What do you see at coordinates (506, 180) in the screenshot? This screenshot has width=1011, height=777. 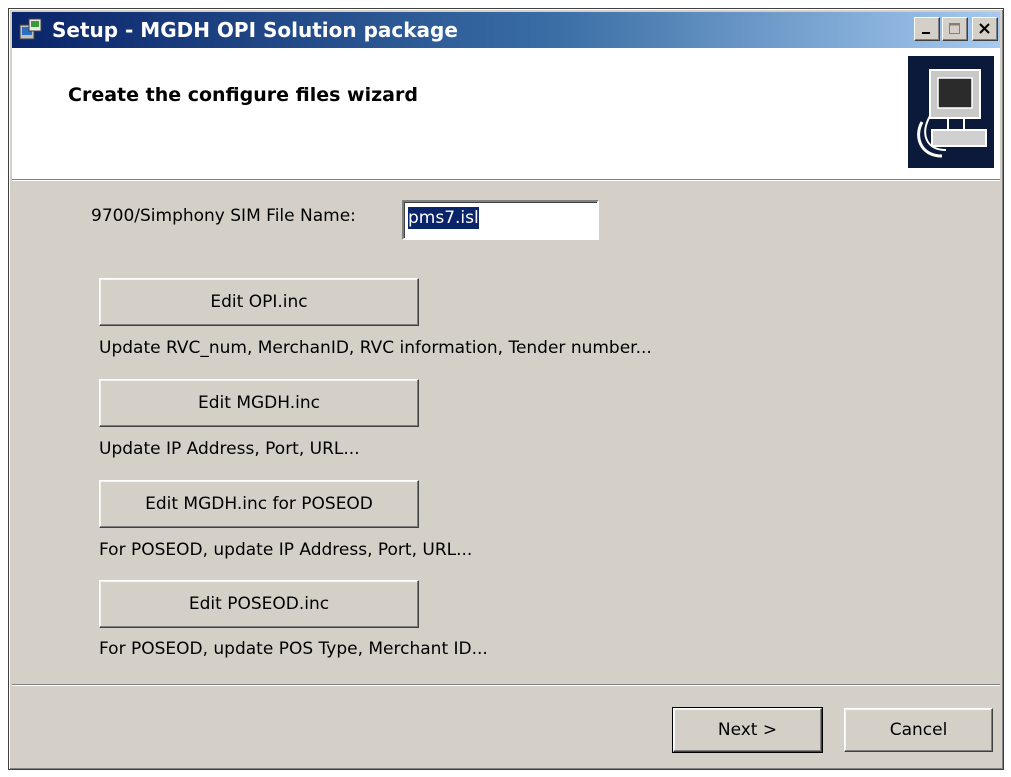 I see `header-divider` at bounding box center [506, 180].